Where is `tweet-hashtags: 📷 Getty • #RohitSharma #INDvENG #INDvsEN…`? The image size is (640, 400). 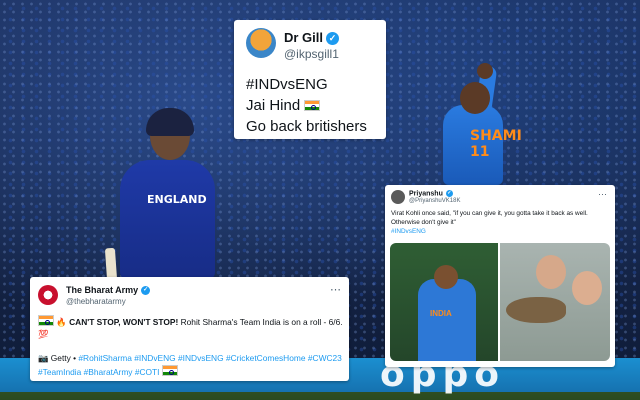 tweet-hashtags: 📷 Getty • #RohitSharma #INDvENG #INDvsEN… is located at coordinates (191, 365).